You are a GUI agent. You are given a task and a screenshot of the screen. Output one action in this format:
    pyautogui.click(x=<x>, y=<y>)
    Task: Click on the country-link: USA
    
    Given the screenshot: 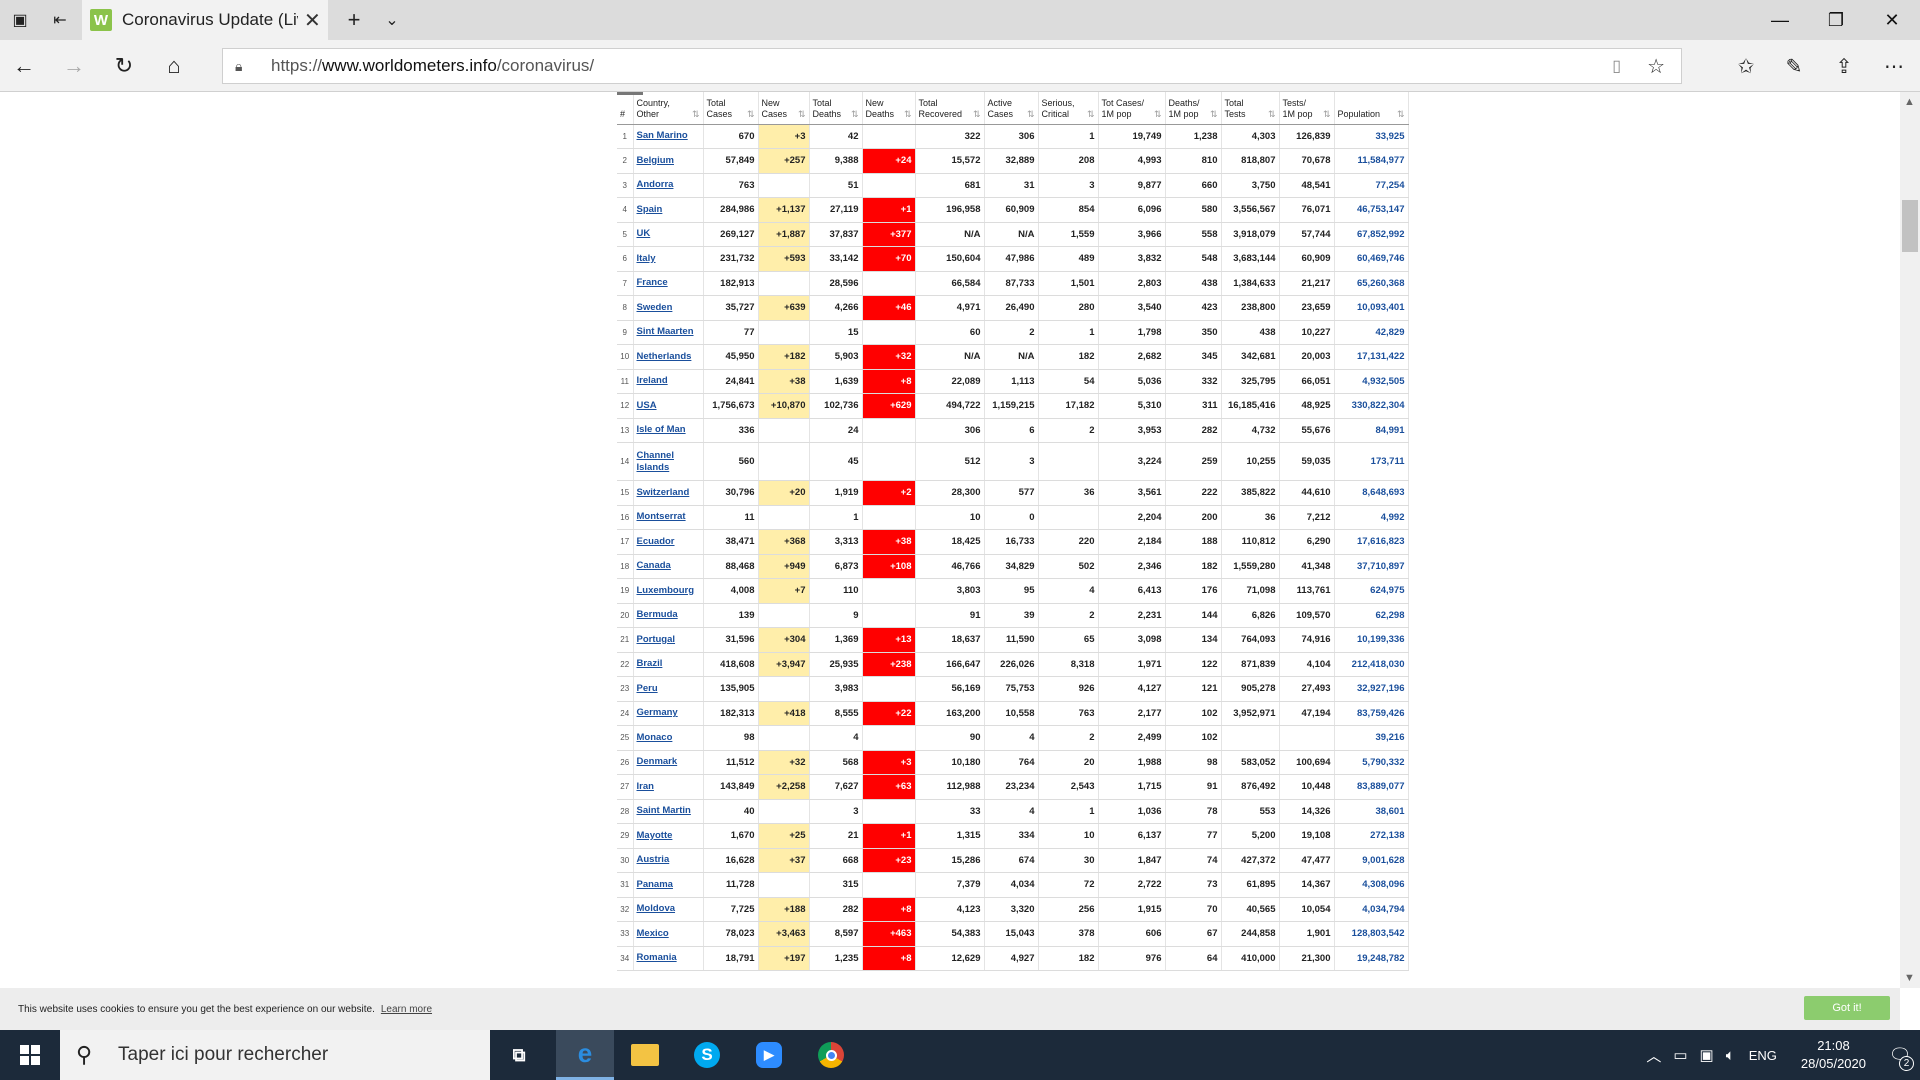 What is the action you would take?
    pyautogui.click(x=668, y=406)
    